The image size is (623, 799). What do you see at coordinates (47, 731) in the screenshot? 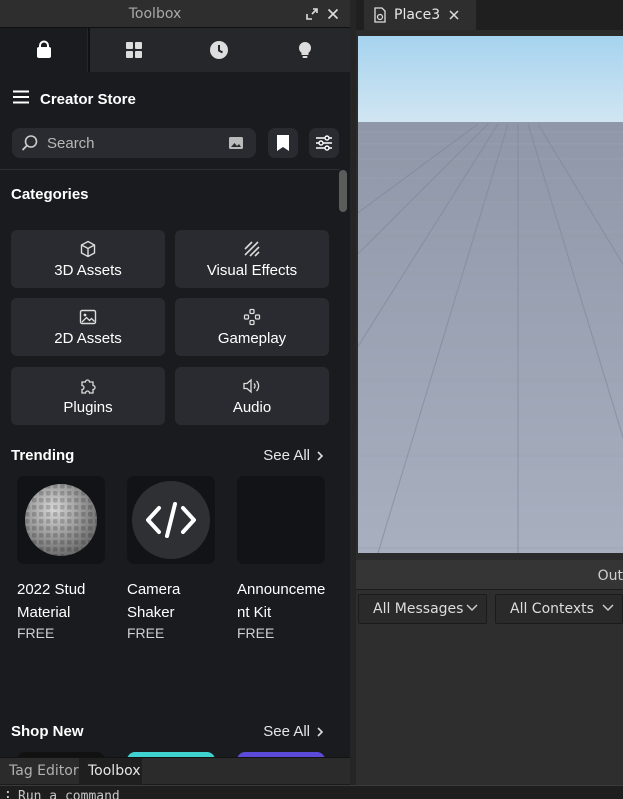
I see `shop-new-title: Shop New` at bounding box center [47, 731].